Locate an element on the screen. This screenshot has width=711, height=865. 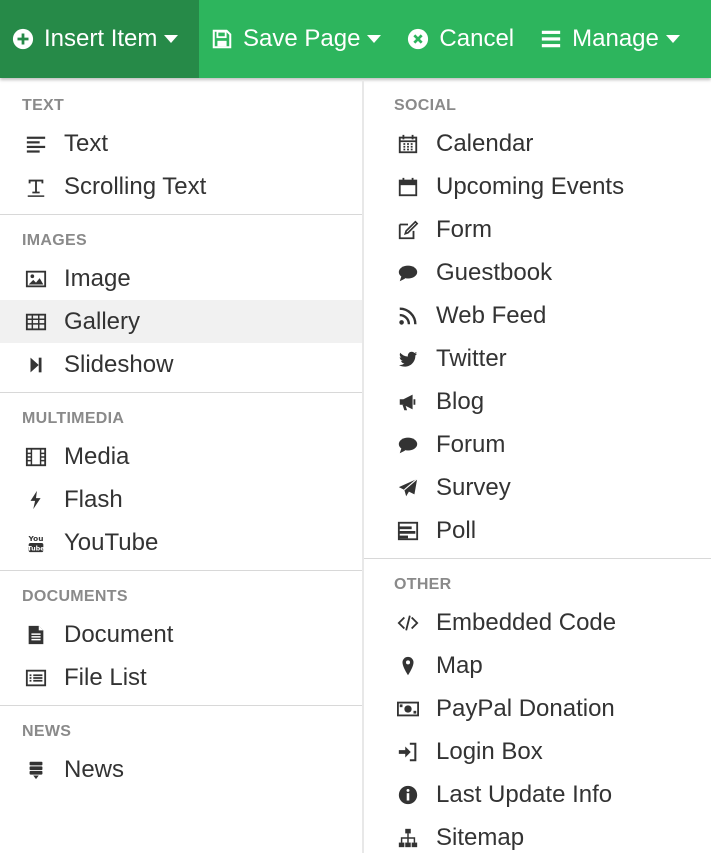
insert-item-button: Insert Item is located at coordinates (99, 39).